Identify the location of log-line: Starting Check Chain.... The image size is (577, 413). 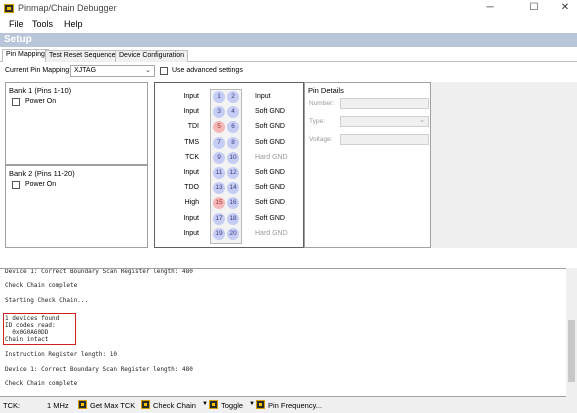
(47, 300).